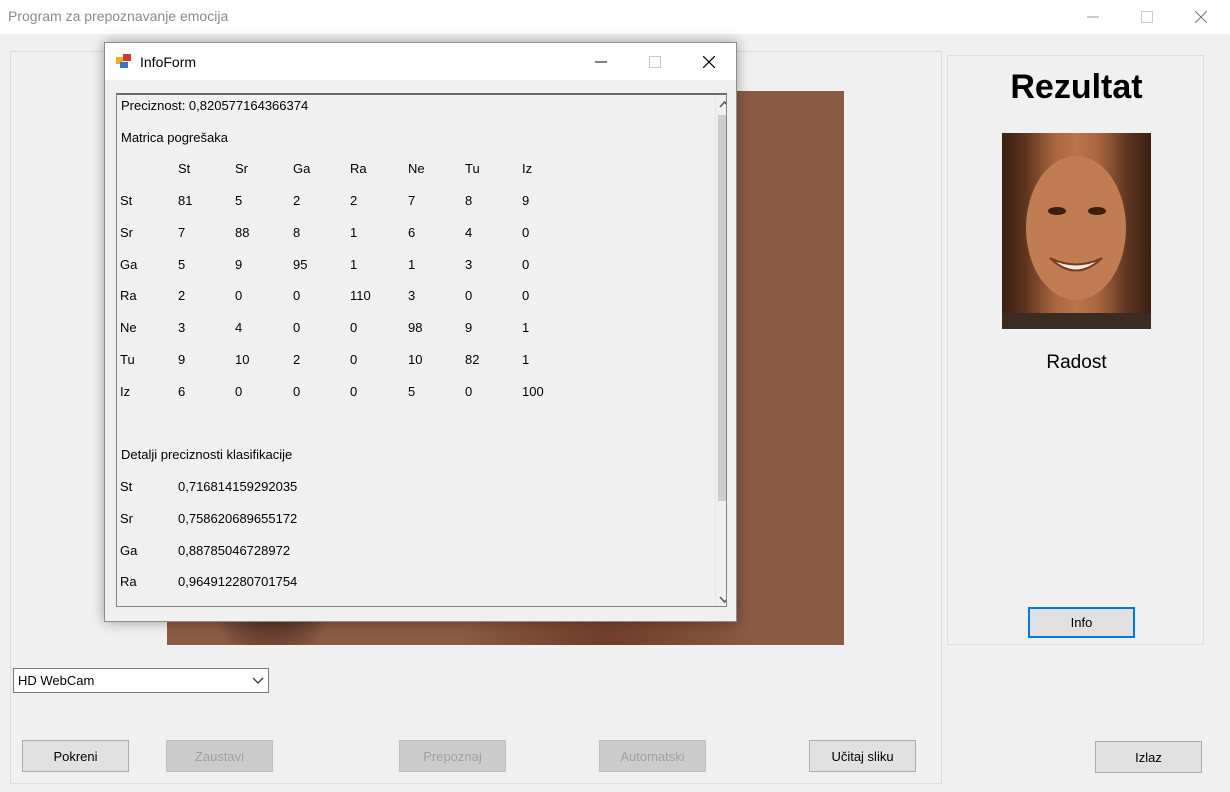  I want to click on result-title: Rezultat, so click(1076, 87).